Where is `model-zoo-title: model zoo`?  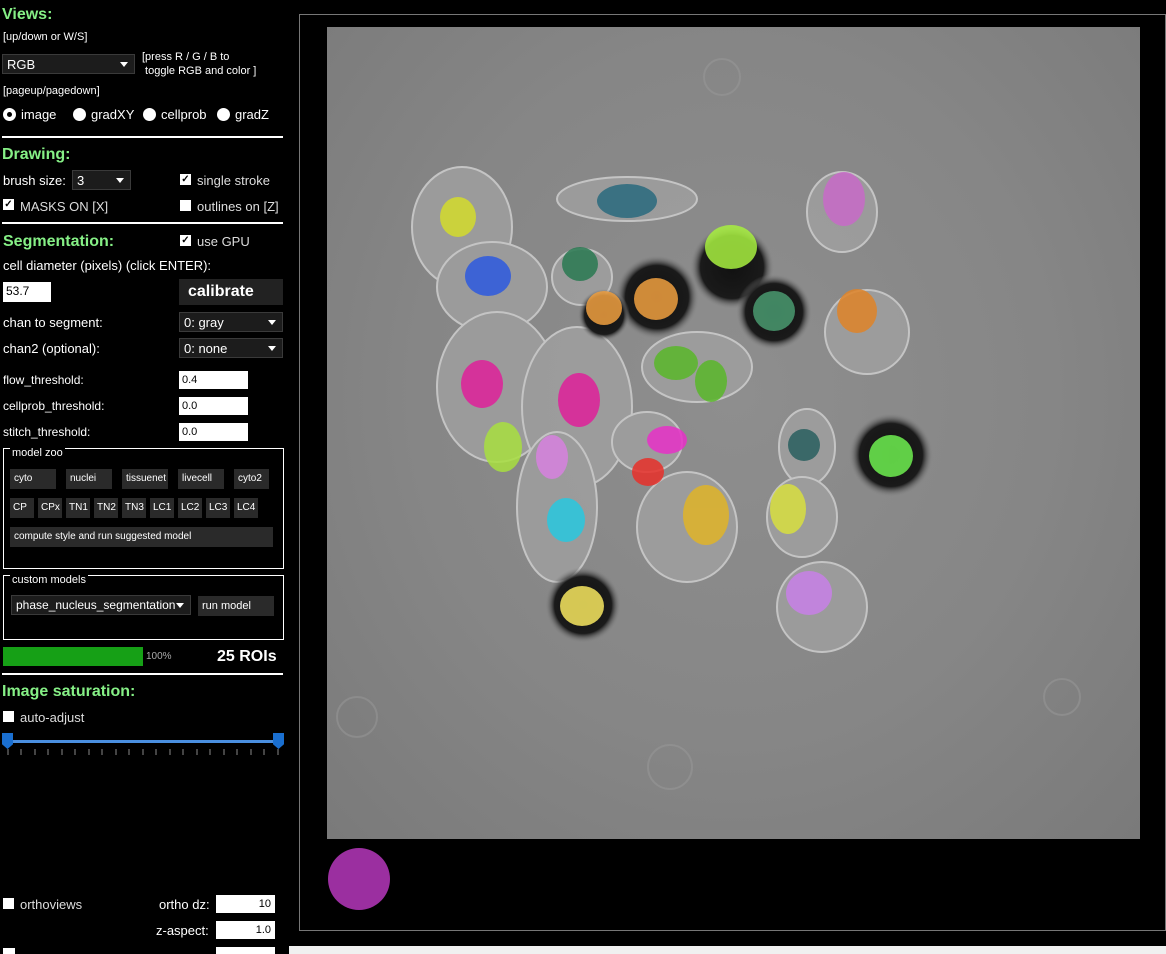 model-zoo-title: model zoo is located at coordinates (37, 453).